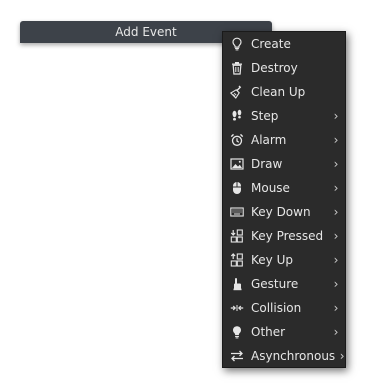 This screenshot has width=367, height=389. I want to click on menu-item-label: Key Pressed, so click(287, 236).